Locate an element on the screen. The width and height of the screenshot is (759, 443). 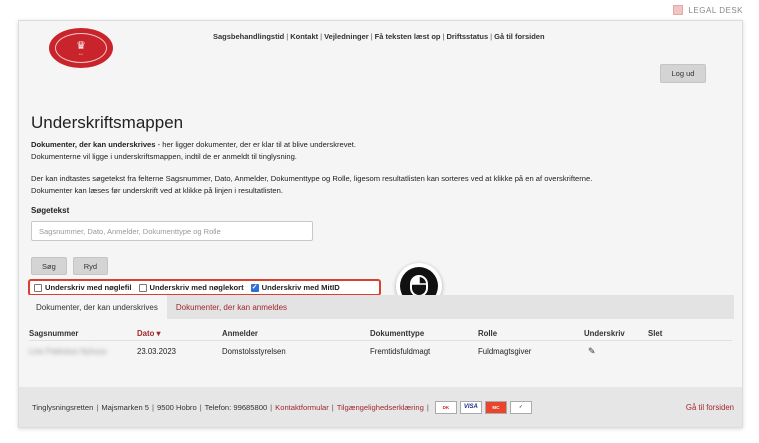
clear-button: Ryd is located at coordinates (90, 266).